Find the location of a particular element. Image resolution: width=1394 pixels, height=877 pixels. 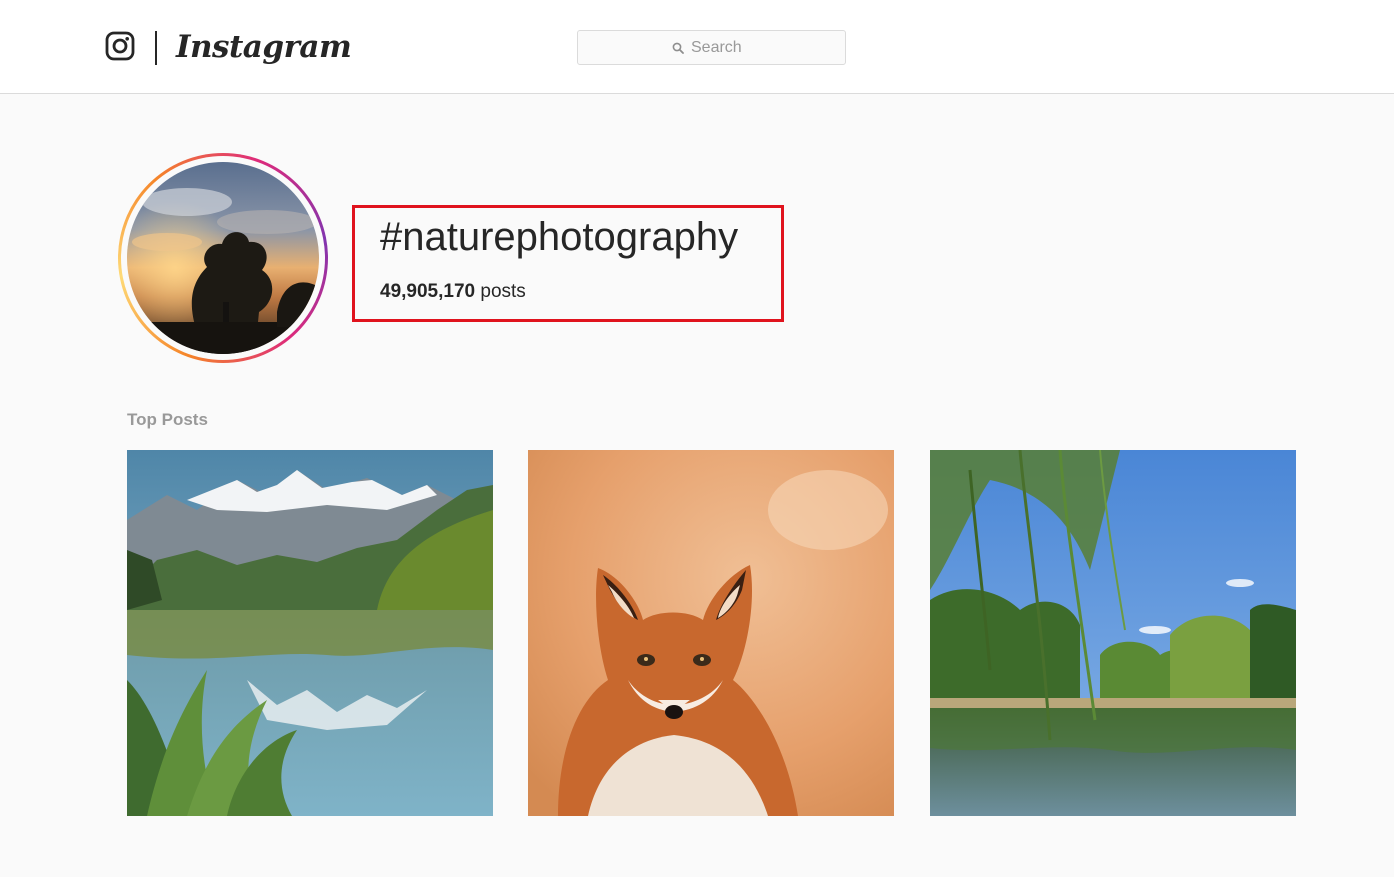

post-count-number: 49,905,170 is located at coordinates (428, 291).